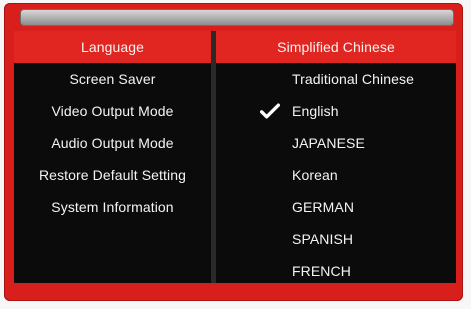  Describe the element at coordinates (112, 79) in the screenshot. I see `category-screen-saver: Screen Saver` at that location.